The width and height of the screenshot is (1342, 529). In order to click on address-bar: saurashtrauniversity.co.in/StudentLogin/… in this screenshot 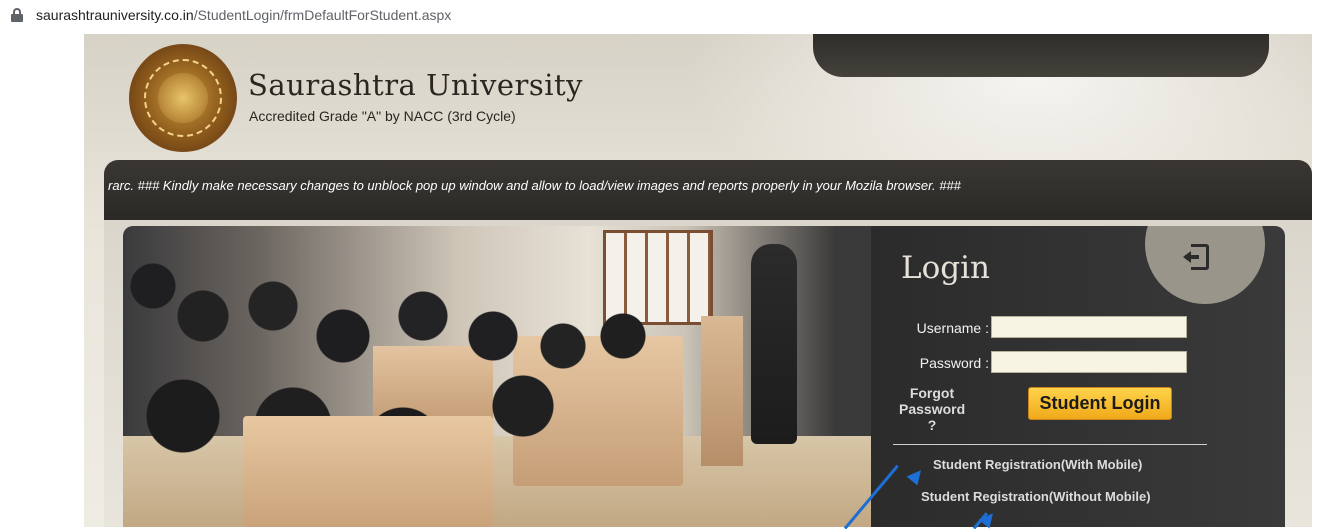, I will do `click(671, 15)`.